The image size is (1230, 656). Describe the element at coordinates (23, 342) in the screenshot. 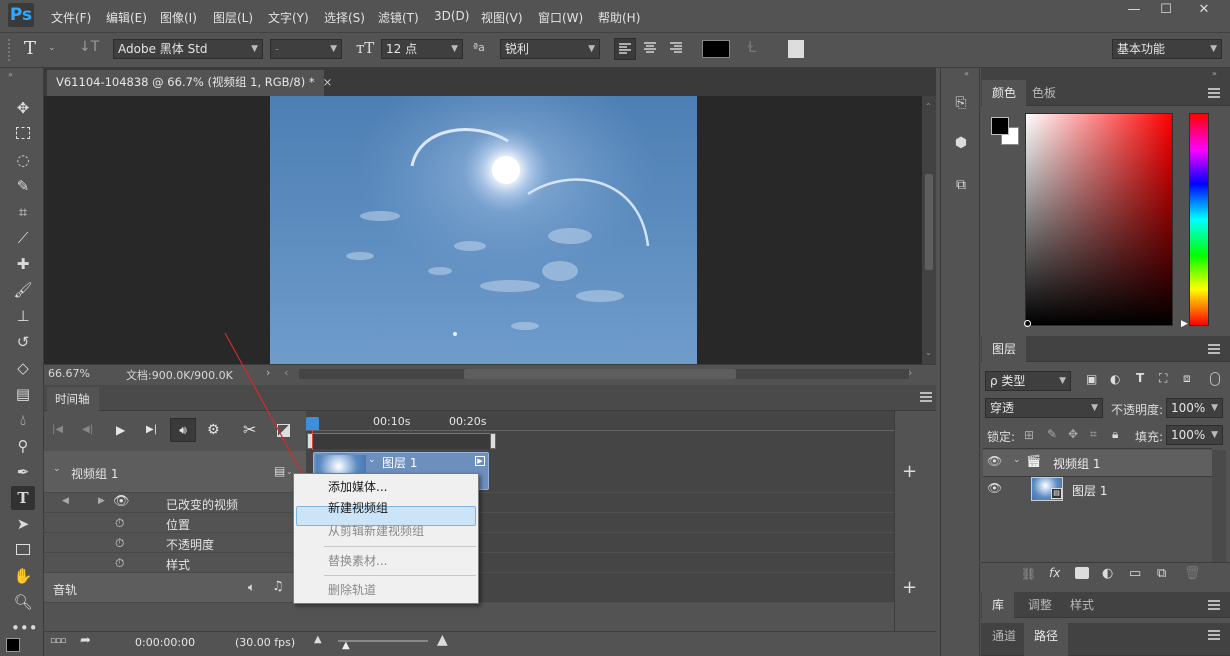

I see `history-brush-tool-icon: ↺` at that location.